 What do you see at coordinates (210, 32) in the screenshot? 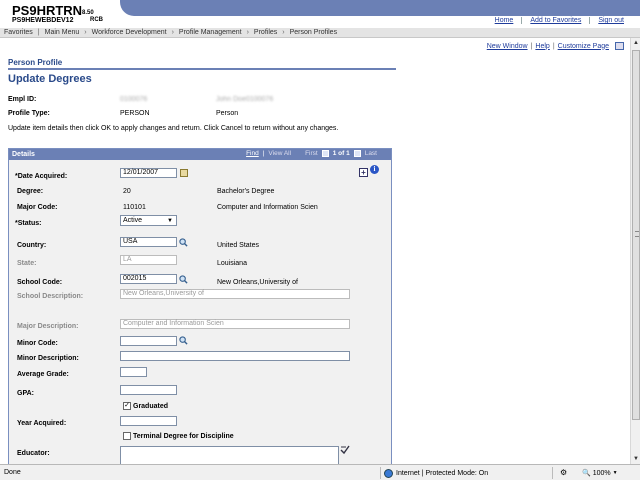
I see `menu-profile-management: Profile Management` at bounding box center [210, 32].